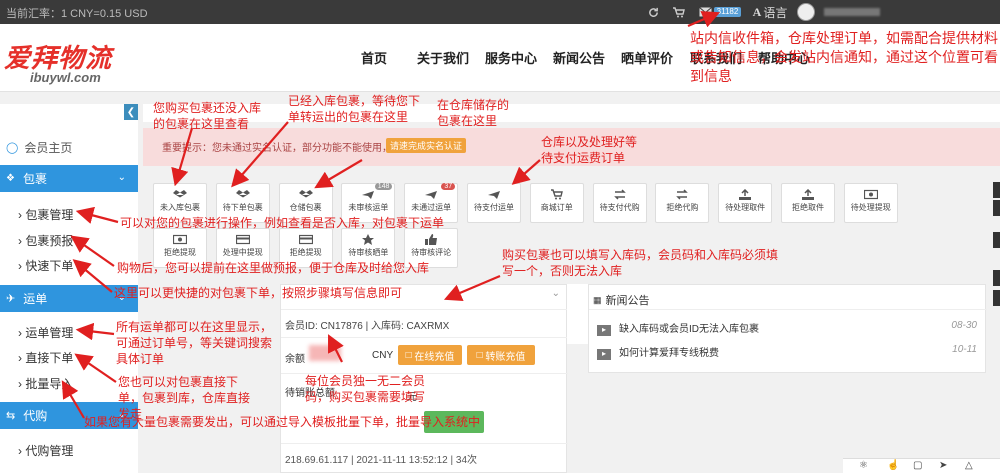  Describe the element at coordinates (11, 416) in the screenshot. I see `exchange-icon: ⇆` at that location.